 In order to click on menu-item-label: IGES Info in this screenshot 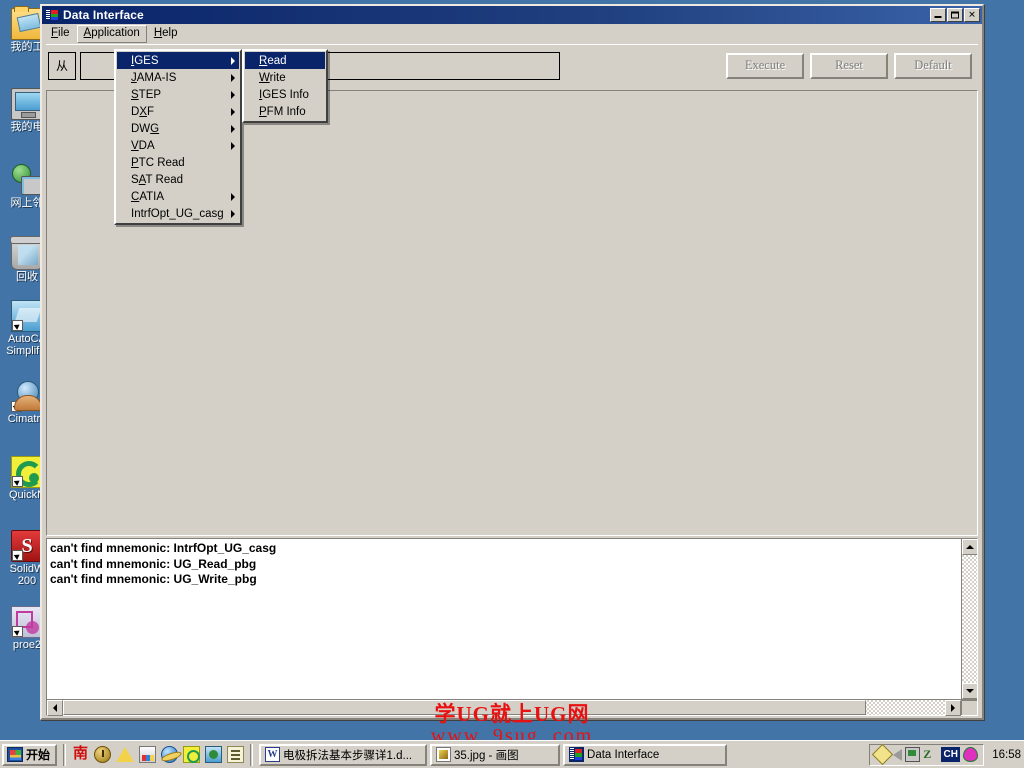, I will do `click(284, 94)`.